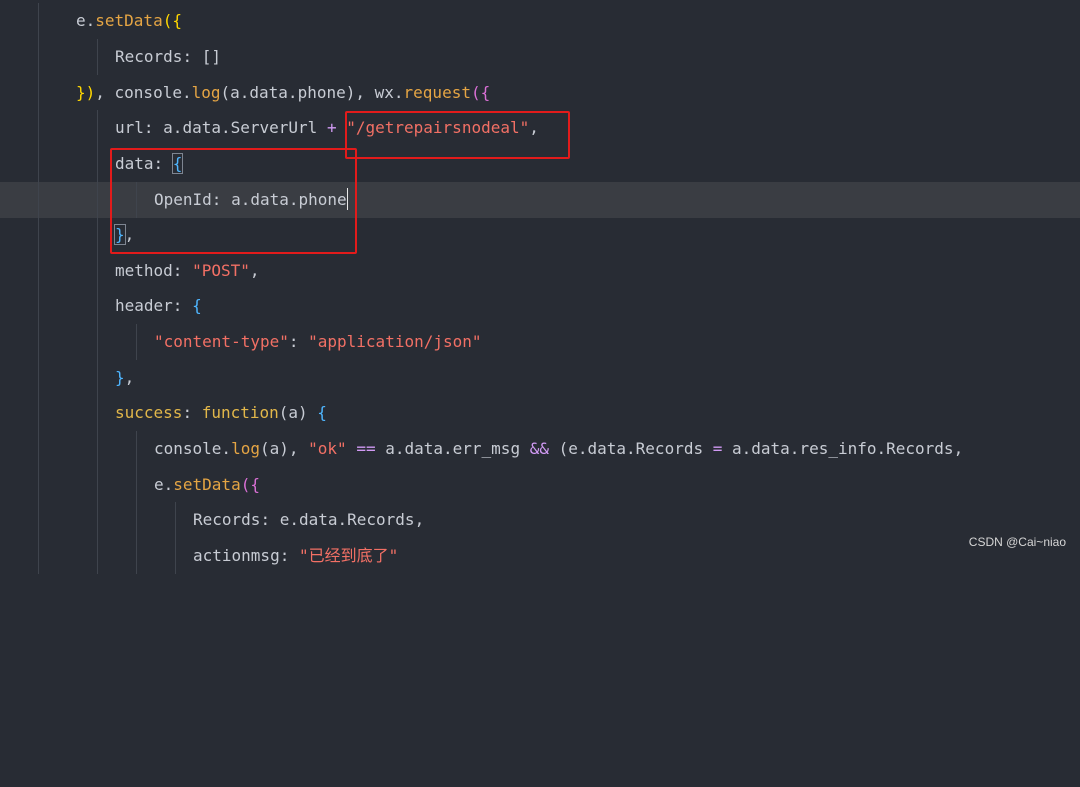 This screenshot has height=787, width=1080. I want to click on code-line: },, so click(540, 378).